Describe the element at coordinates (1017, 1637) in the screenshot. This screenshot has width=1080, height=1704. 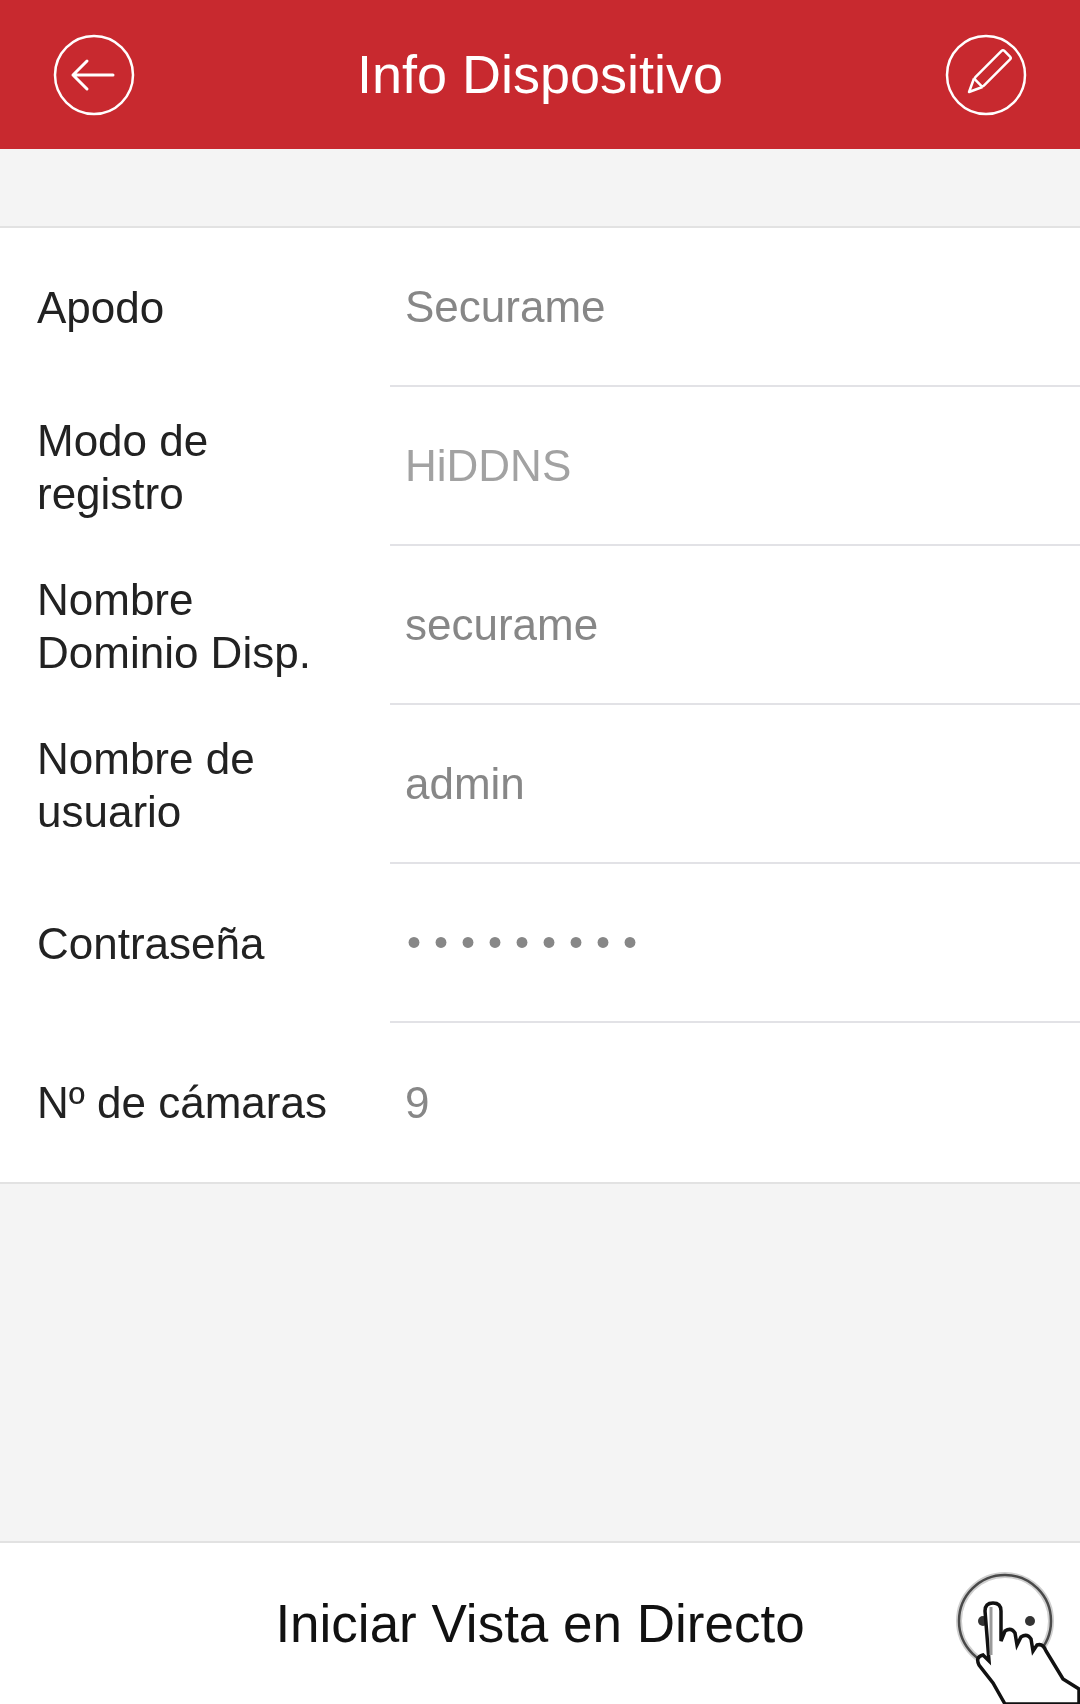
I see `tap-cursor-icon` at that location.